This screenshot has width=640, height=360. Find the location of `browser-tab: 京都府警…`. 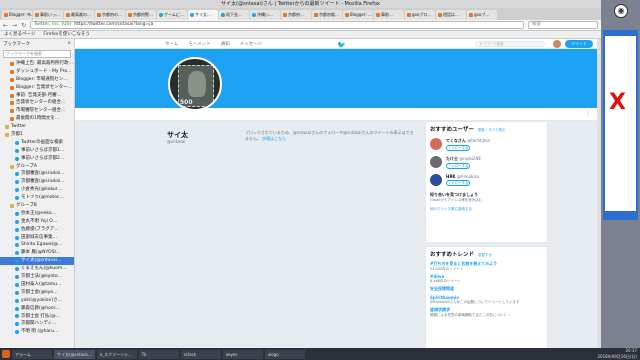

browser-tab: 京都府警… is located at coordinates (141, 15).